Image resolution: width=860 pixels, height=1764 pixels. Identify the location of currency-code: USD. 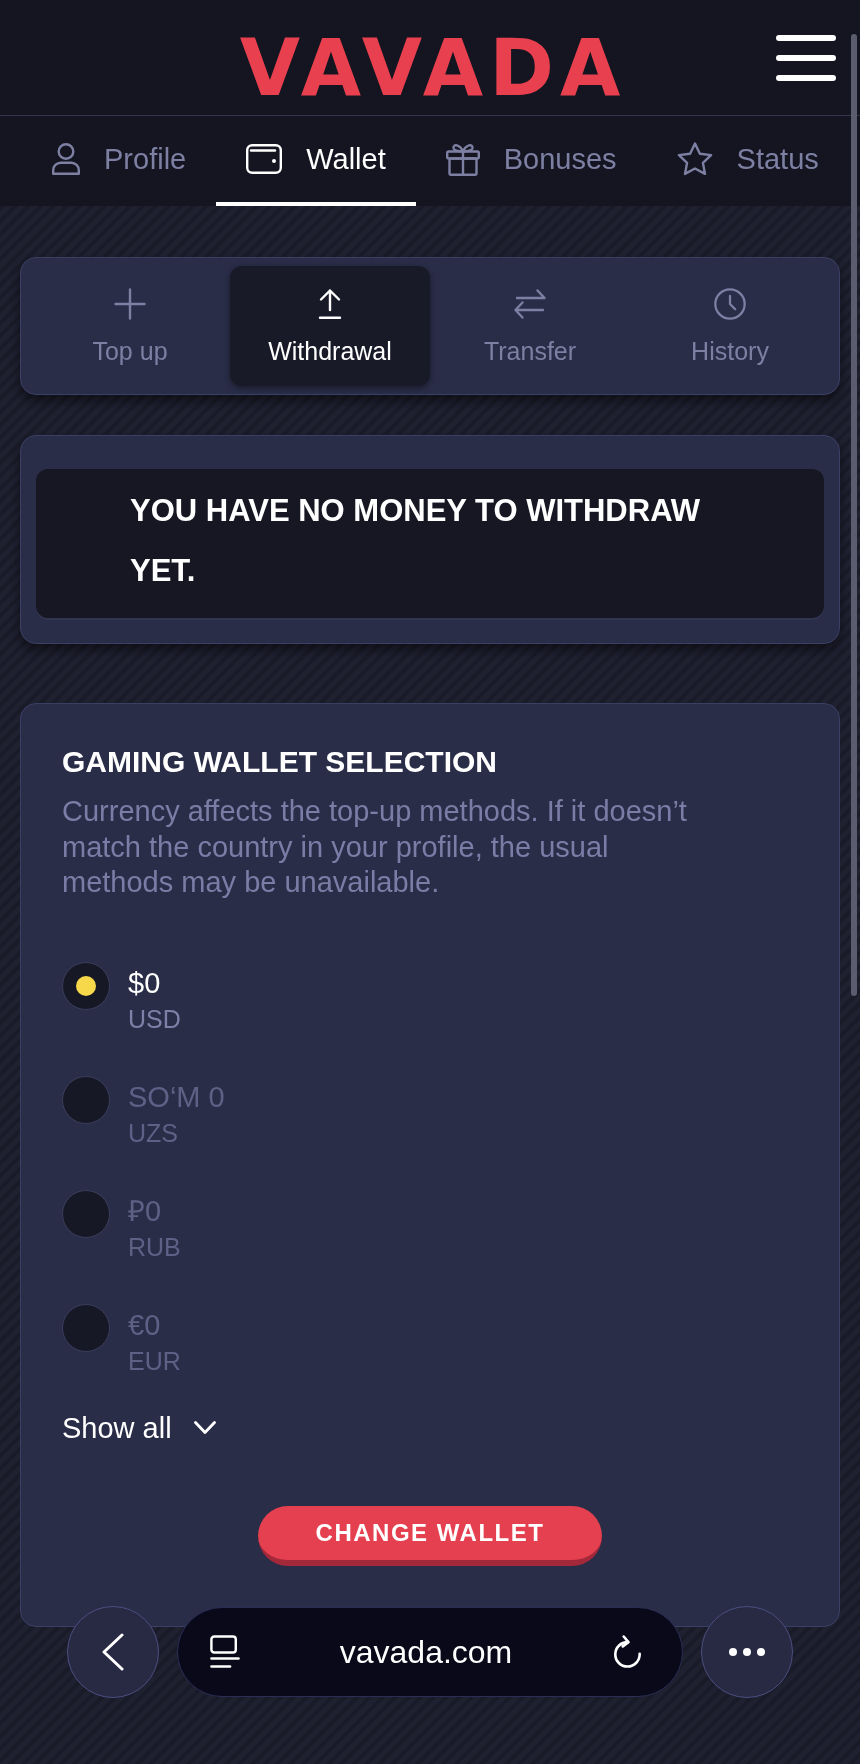
(154, 1019).